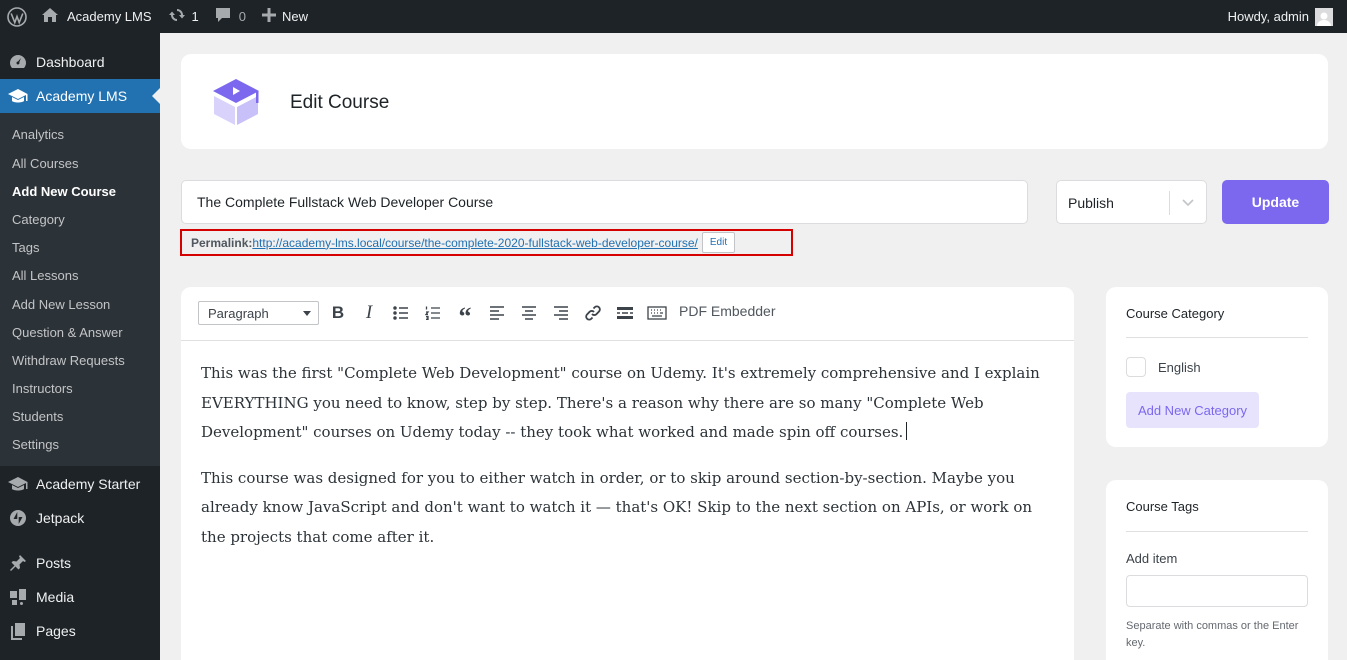  Describe the element at coordinates (657, 313) in the screenshot. I see `keyboard-icon` at that location.